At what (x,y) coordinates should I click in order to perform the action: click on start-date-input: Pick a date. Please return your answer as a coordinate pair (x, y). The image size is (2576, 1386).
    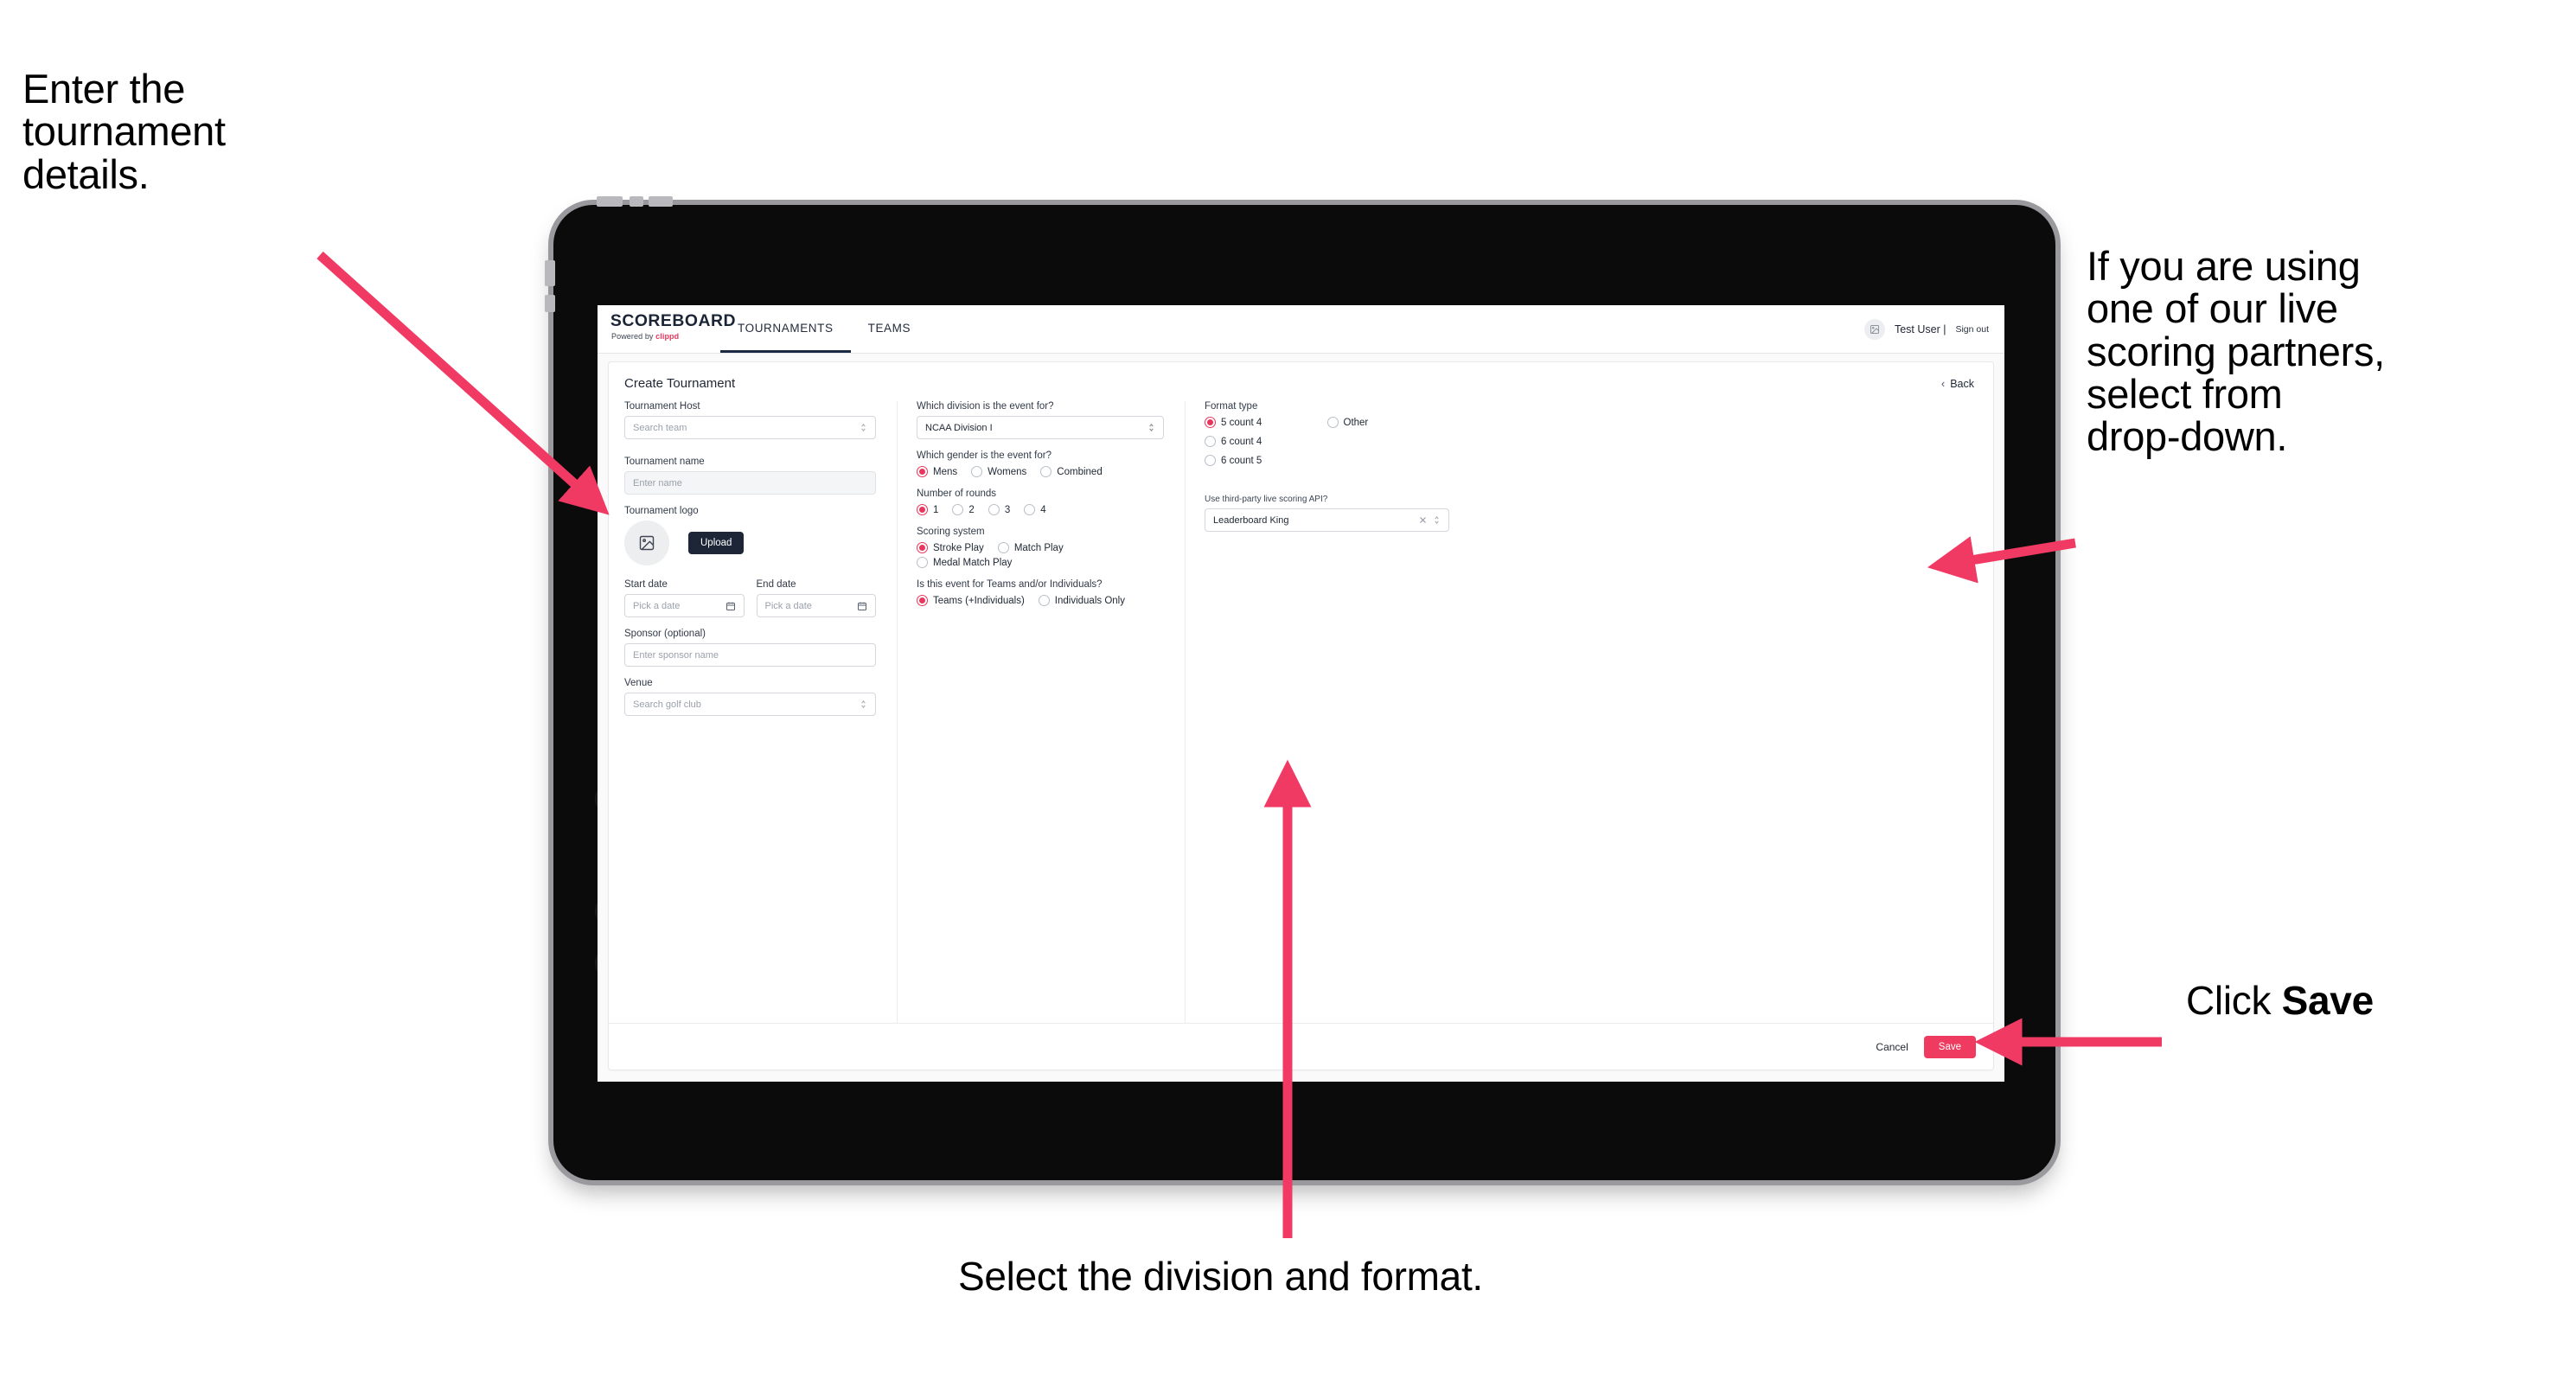
    Looking at the image, I should click on (684, 605).